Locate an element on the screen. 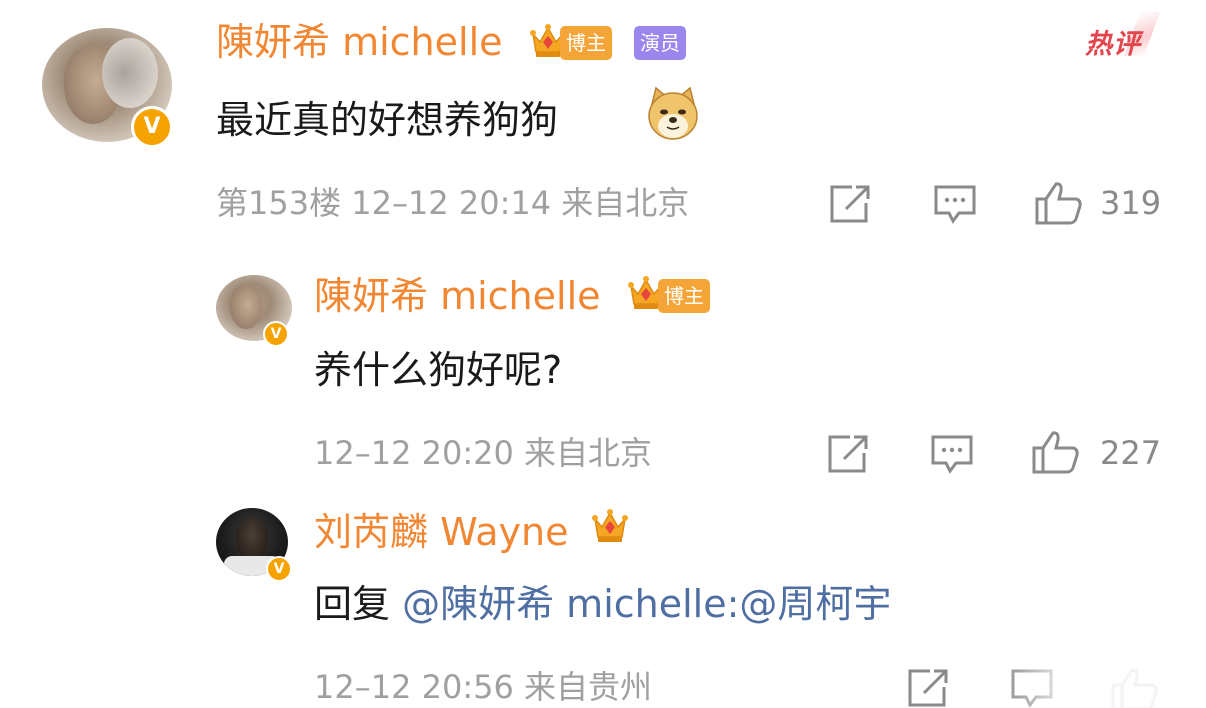 The width and height of the screenshot is (1206, 708). reply-meta: 12–12 20:20 来自北京 is located at coordinates (483, 453).